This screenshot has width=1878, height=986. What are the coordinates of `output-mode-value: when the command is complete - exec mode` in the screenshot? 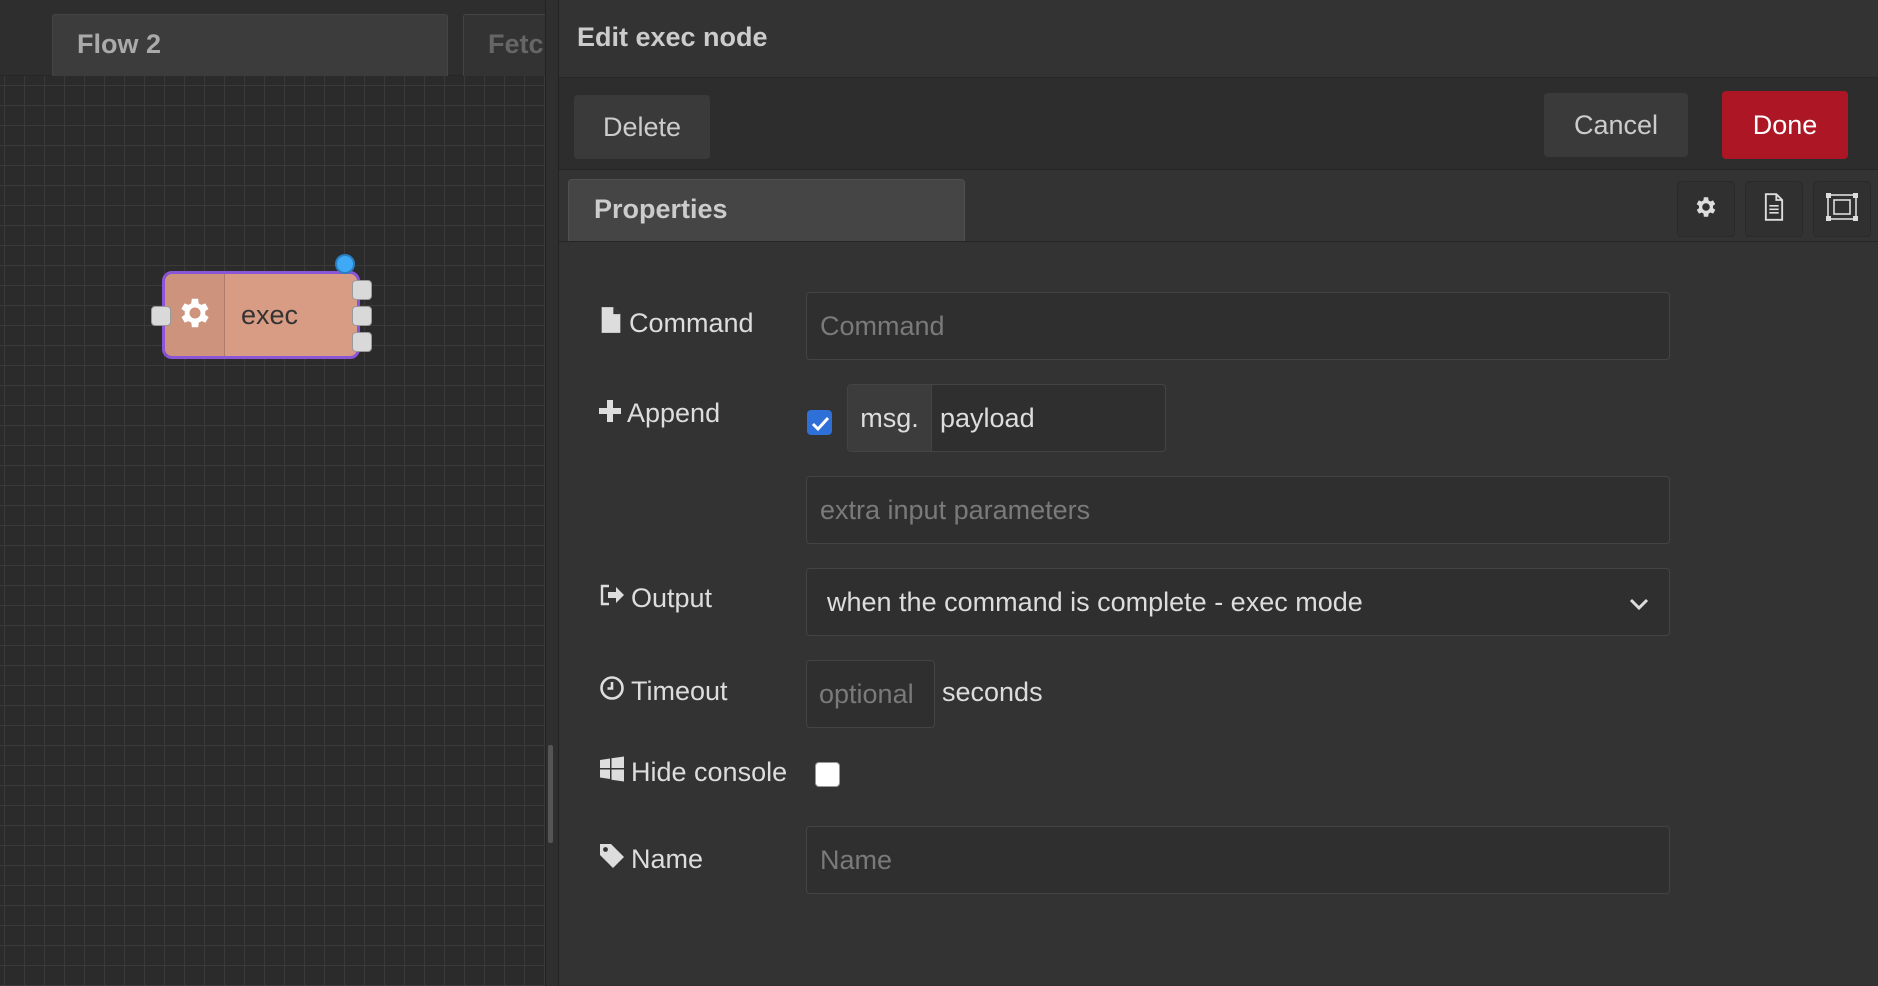 It's located at (1095, 601).